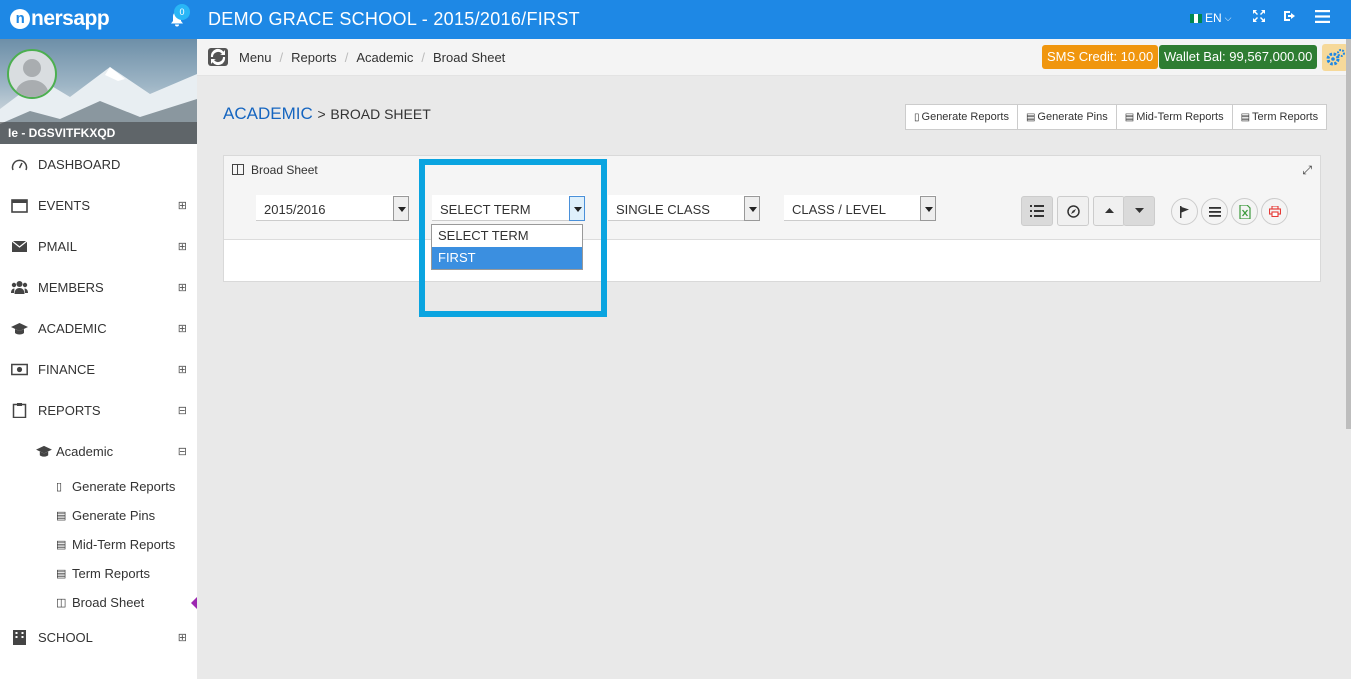 The width and height of the screenshot is (1351, 679). I want to click on list-icon, so click(1037, 211).